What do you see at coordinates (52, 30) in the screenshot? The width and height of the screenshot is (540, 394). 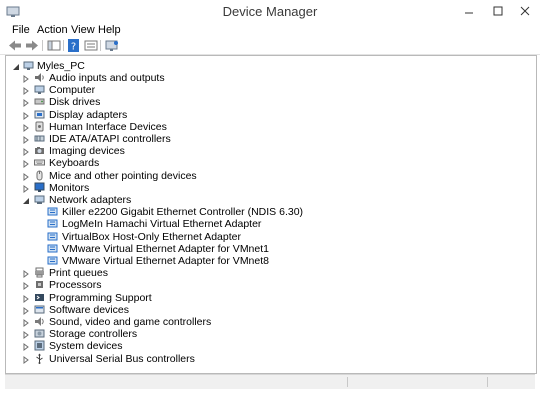 I see `menu-action: Action` at bounding box center [52, 30].